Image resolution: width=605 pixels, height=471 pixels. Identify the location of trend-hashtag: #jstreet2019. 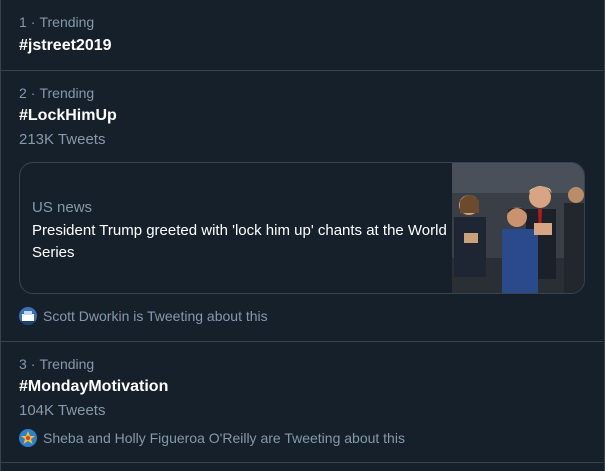
(65, 46).